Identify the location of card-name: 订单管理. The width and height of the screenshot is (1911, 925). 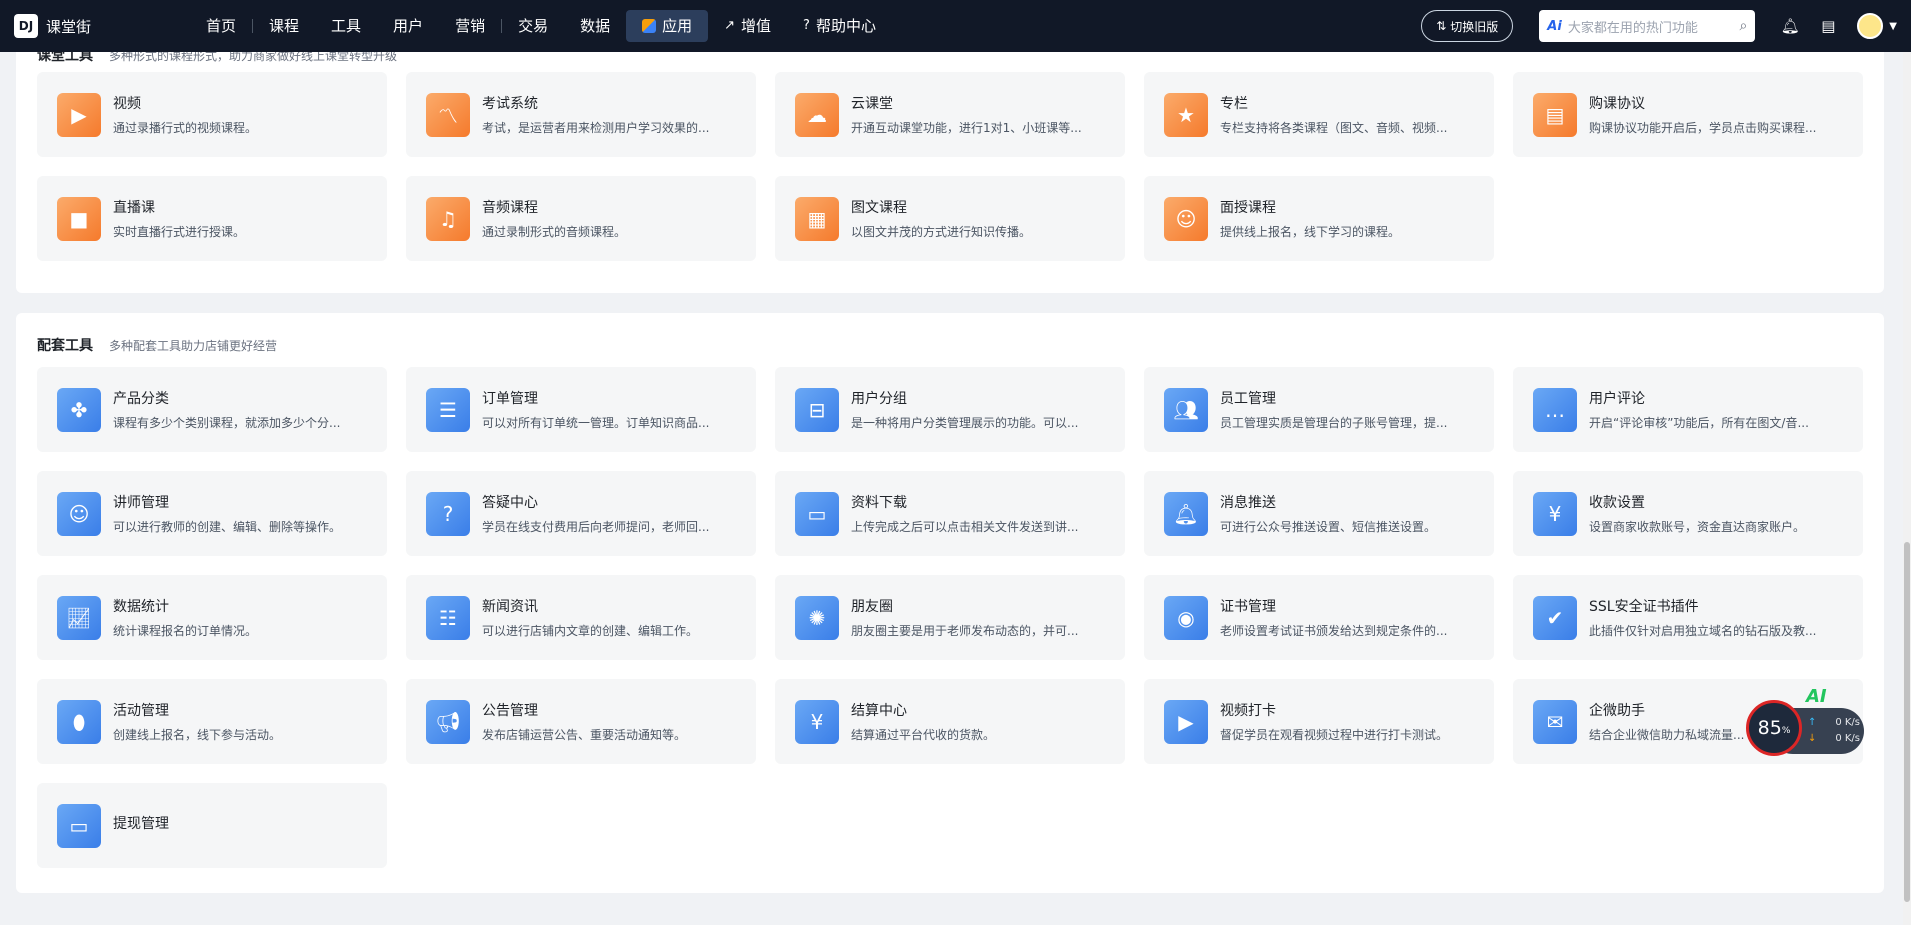
(510, 399).